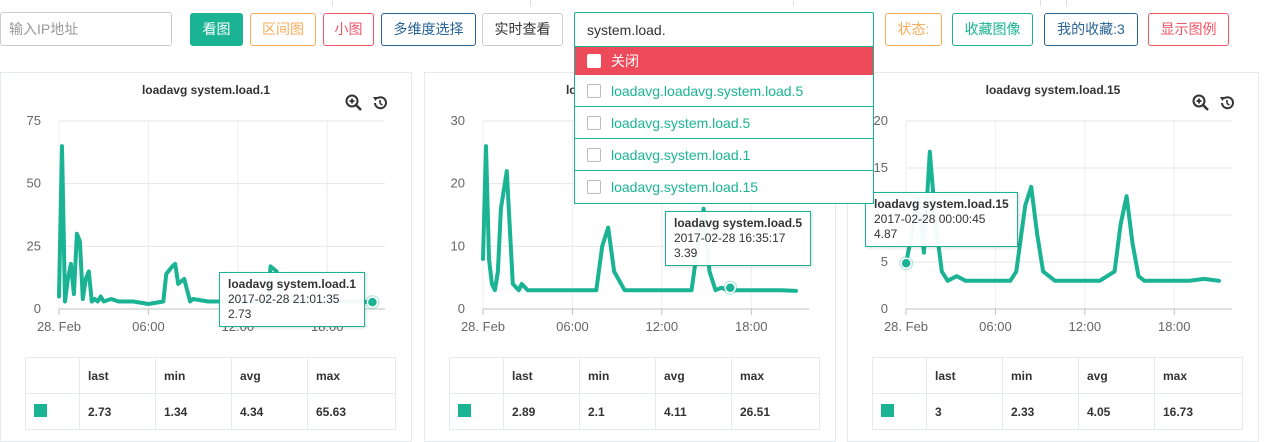 The image size is (1276, 442). What do you see at coordinates (693, 411) in the screenshot?
I see `stat-avg: 4.11` at bounding box center [693, 411].